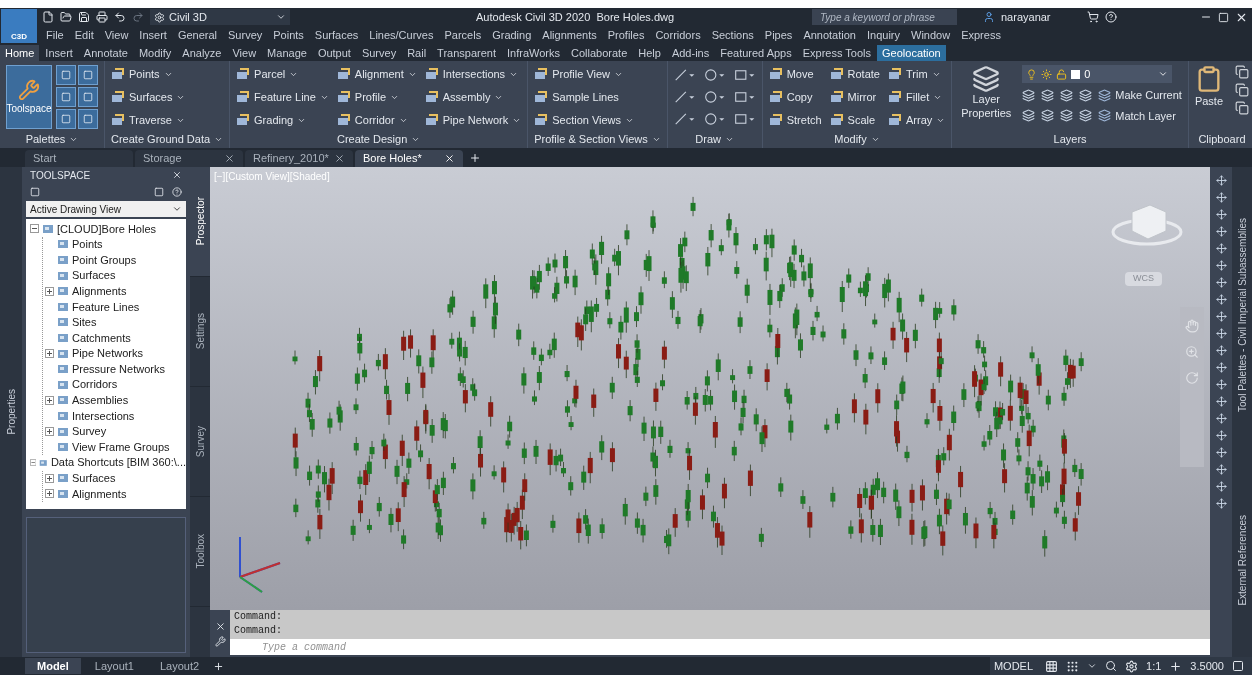 This screenshot has width=1252, height=675. What do you see at coordinates (714, 139) in the screenshot?
I see `ribbon-panel-title: Draw` at bounding box center [714, 139].